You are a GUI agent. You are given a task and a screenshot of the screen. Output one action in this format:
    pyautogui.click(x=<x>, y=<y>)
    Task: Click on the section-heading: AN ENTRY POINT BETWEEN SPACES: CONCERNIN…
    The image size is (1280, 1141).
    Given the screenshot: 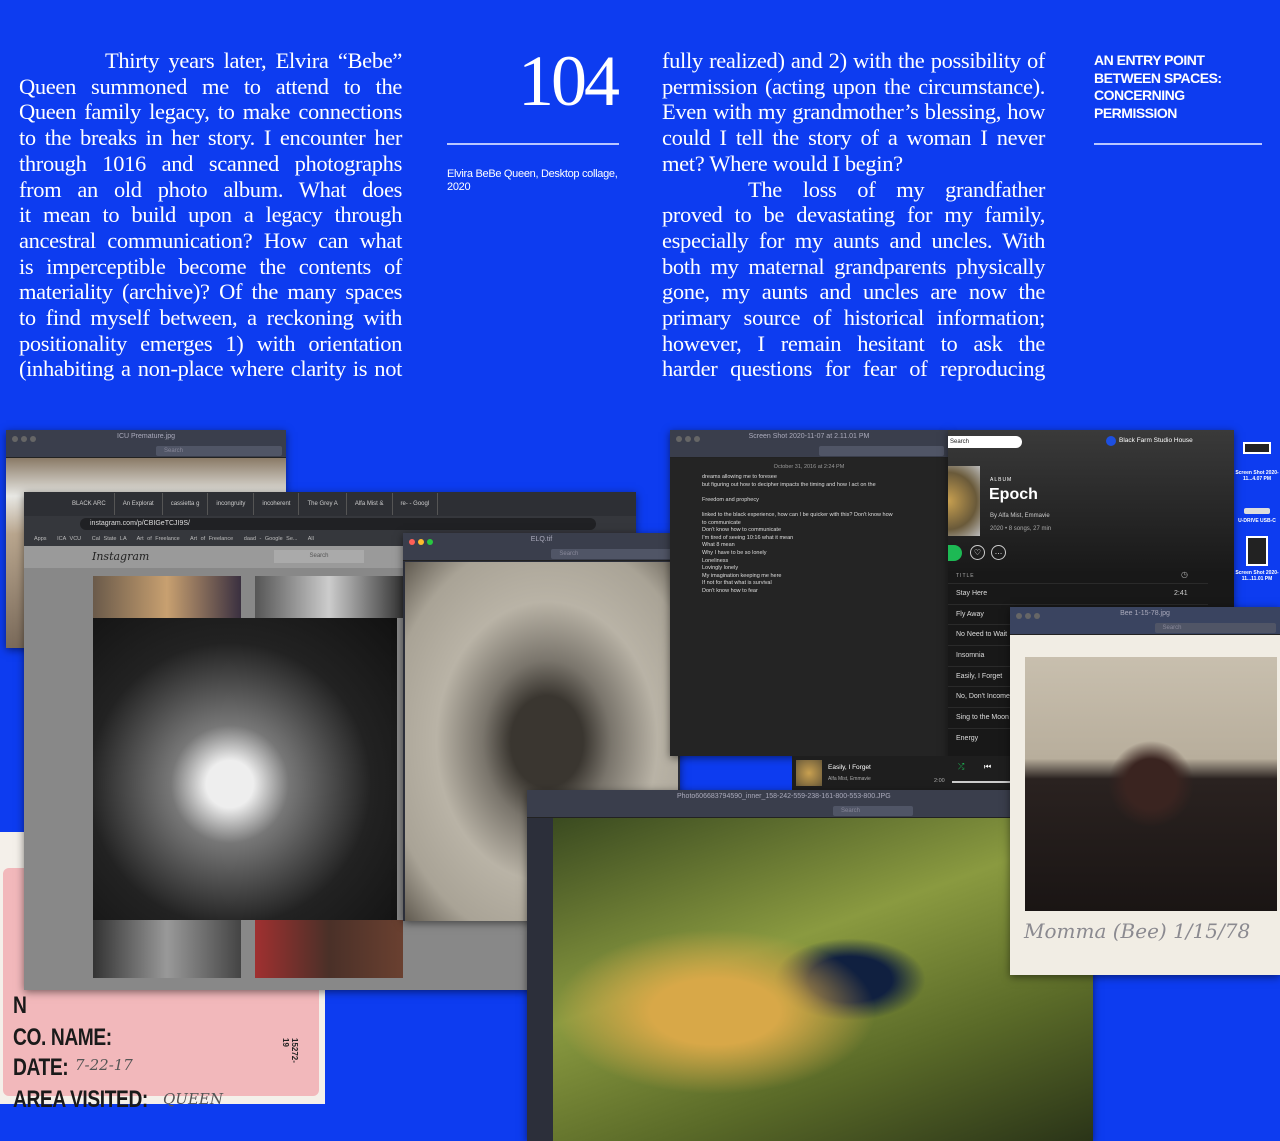 What is the action you would take?
    pyautogui.click(x=1158, y=86)
    